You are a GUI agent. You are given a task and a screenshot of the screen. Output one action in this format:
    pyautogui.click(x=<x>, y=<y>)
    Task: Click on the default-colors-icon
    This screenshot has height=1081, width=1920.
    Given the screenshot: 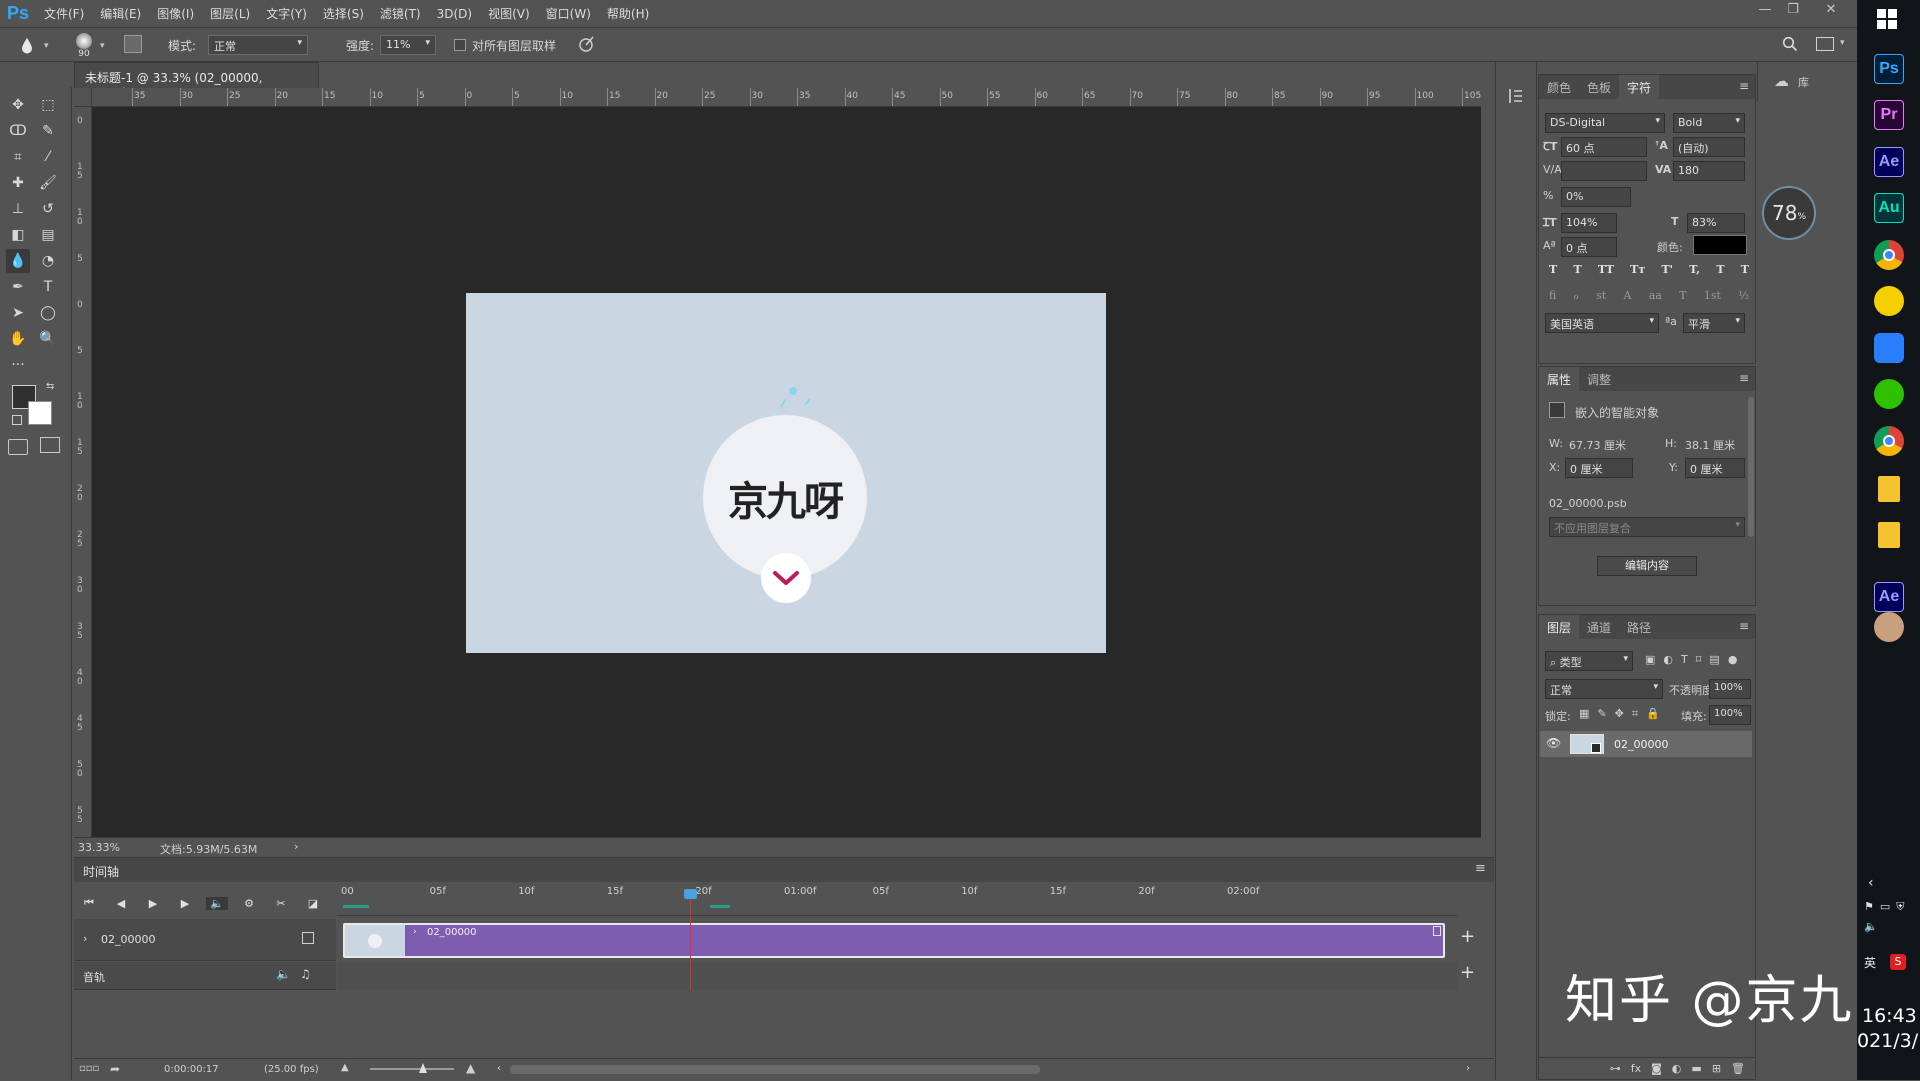 What is the action you would take?
    pyautogui.click(x=17, y=420)
    